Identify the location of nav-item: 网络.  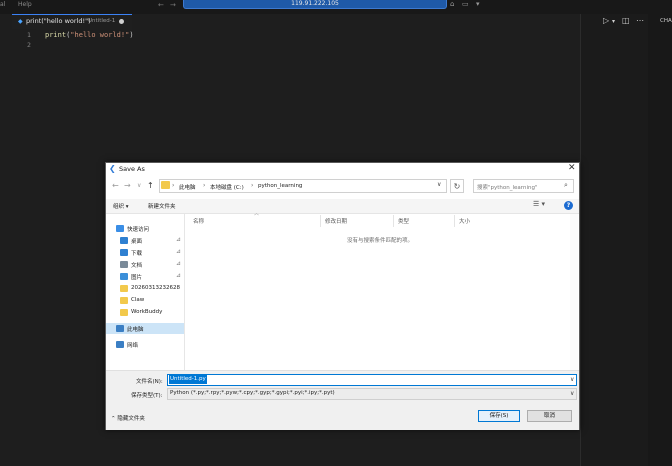
(145, 344).